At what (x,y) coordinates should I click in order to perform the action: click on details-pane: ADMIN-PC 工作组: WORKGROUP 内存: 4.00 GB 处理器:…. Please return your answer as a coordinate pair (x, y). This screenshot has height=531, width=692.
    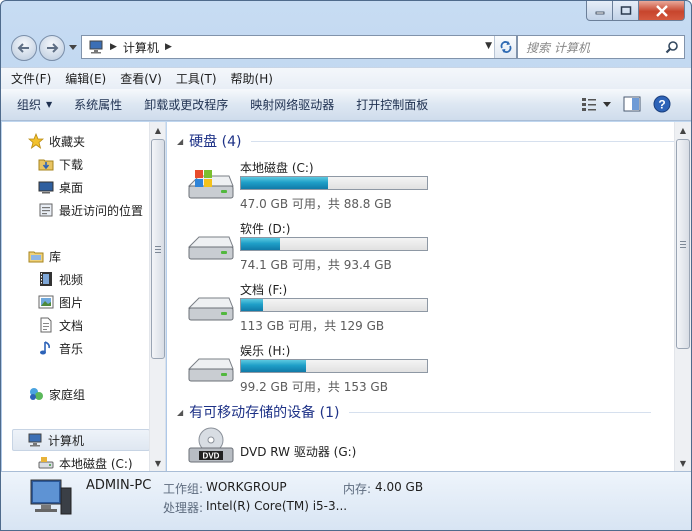
    Looking at the image, I should click on (346, 500).